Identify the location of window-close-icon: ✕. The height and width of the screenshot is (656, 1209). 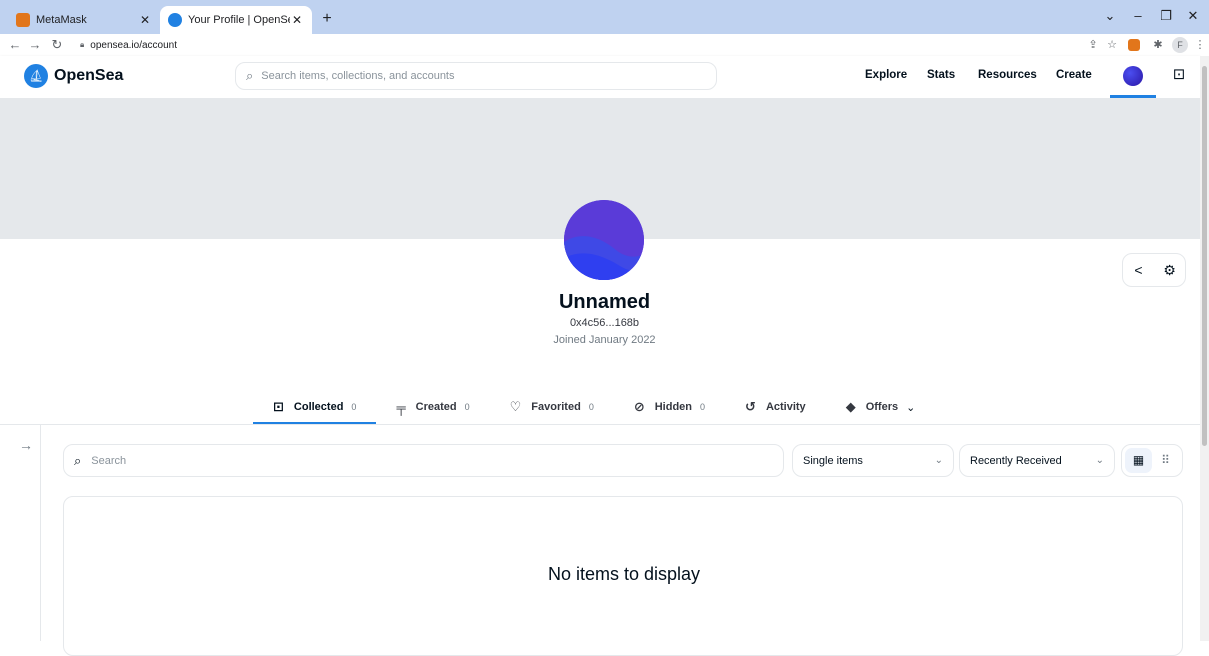
(1193, 16).